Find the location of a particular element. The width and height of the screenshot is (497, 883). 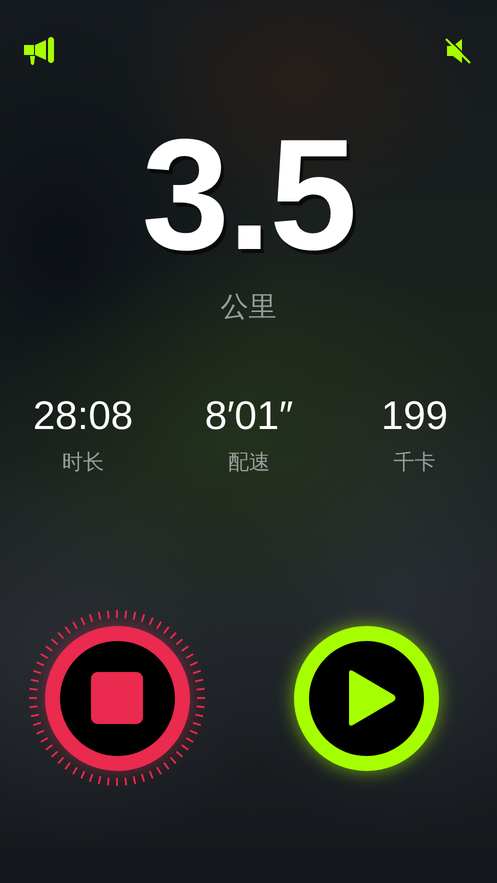

distance-unit: 公里 is located at coordinates (248, 307).